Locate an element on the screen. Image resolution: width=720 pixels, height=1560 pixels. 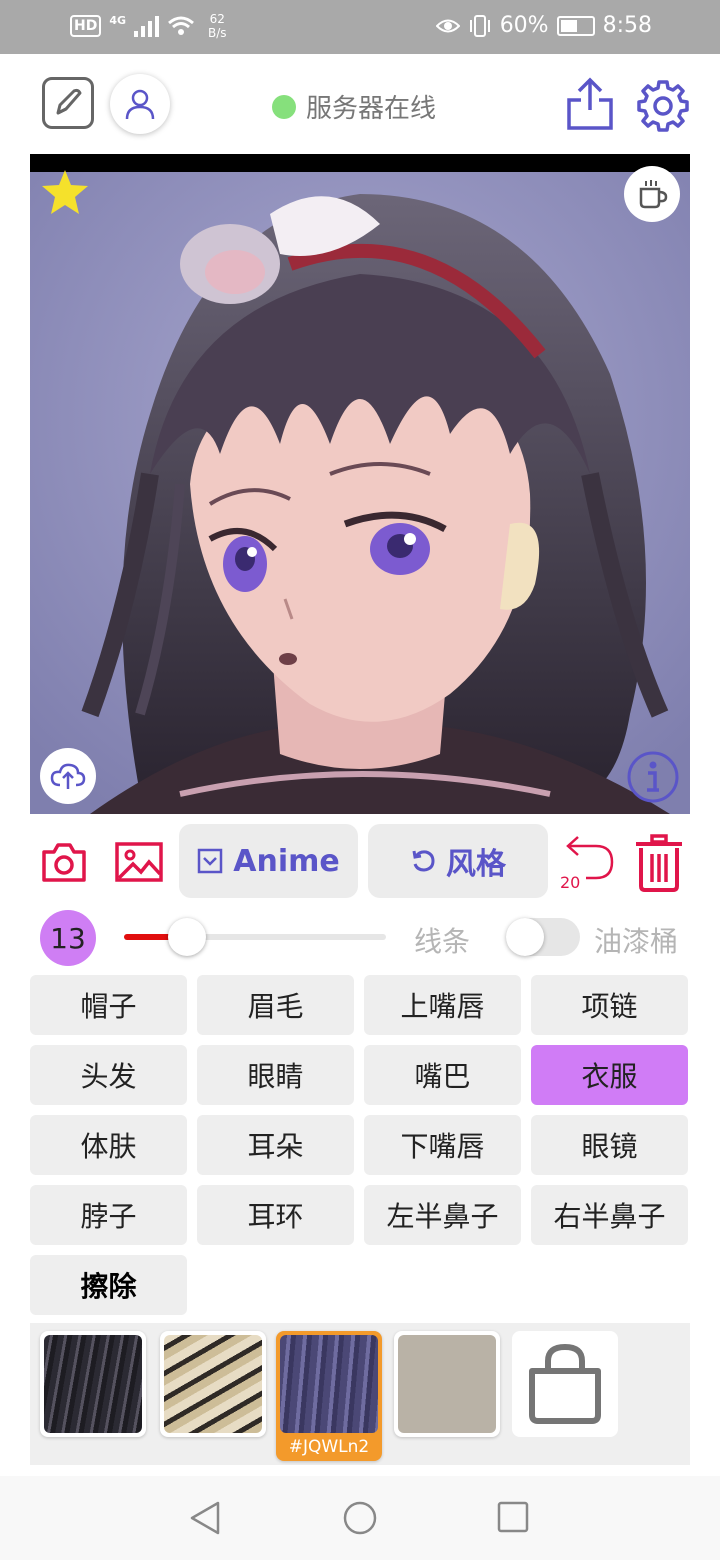
star-icon is located at coordinates (65, 192).